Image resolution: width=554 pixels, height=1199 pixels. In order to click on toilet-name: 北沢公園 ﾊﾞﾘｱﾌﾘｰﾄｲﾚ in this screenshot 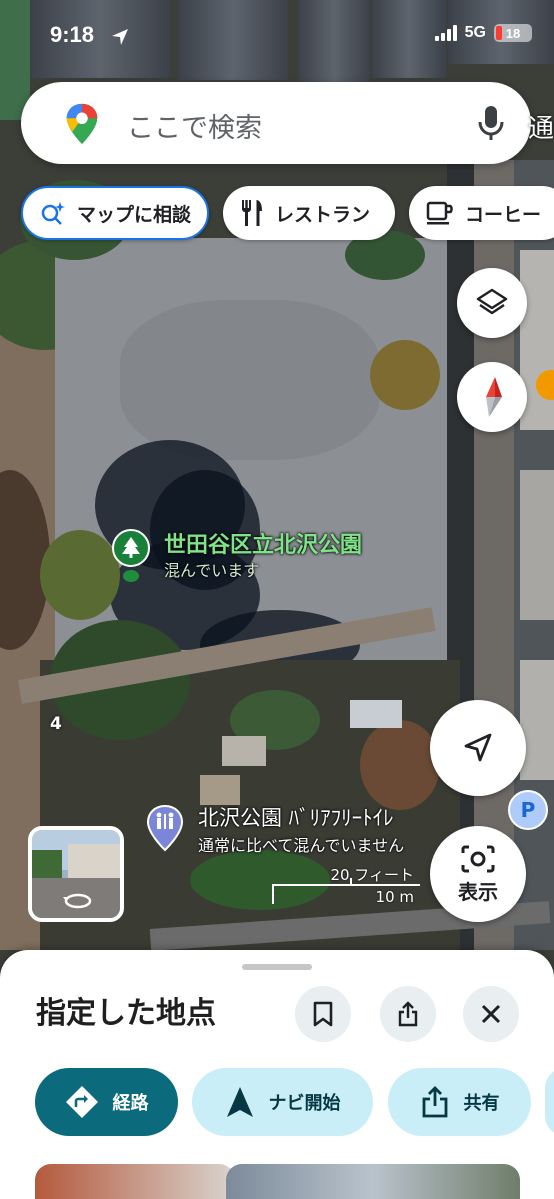, I will do `click(296, 817)`.